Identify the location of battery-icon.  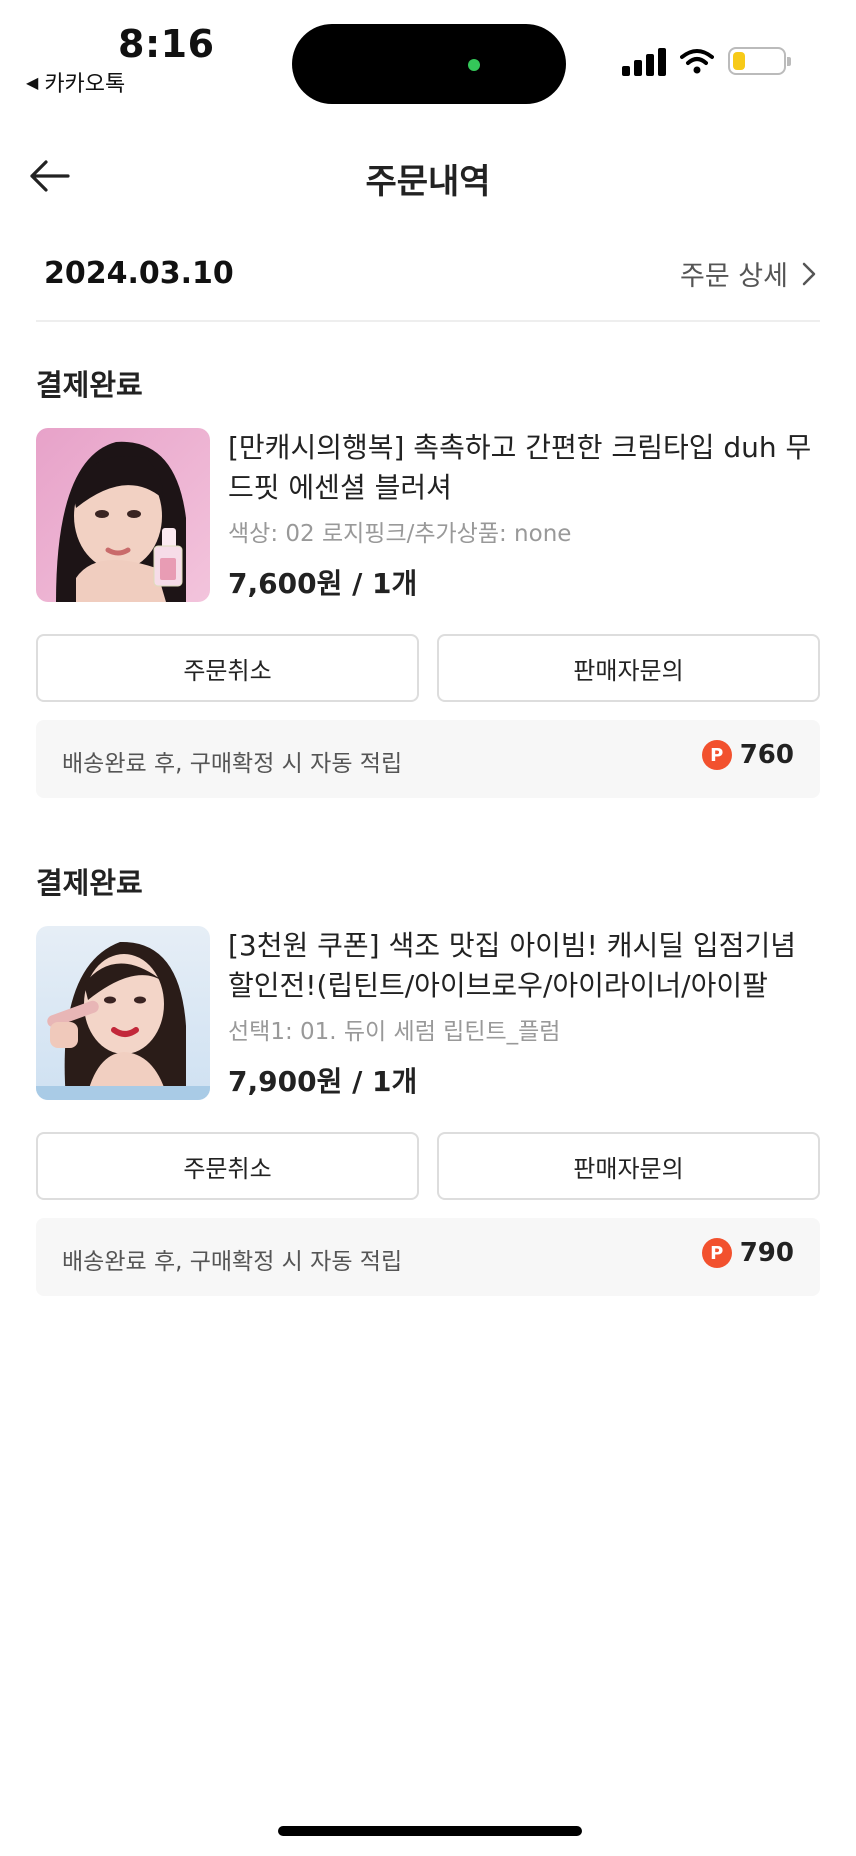
(759, 61).